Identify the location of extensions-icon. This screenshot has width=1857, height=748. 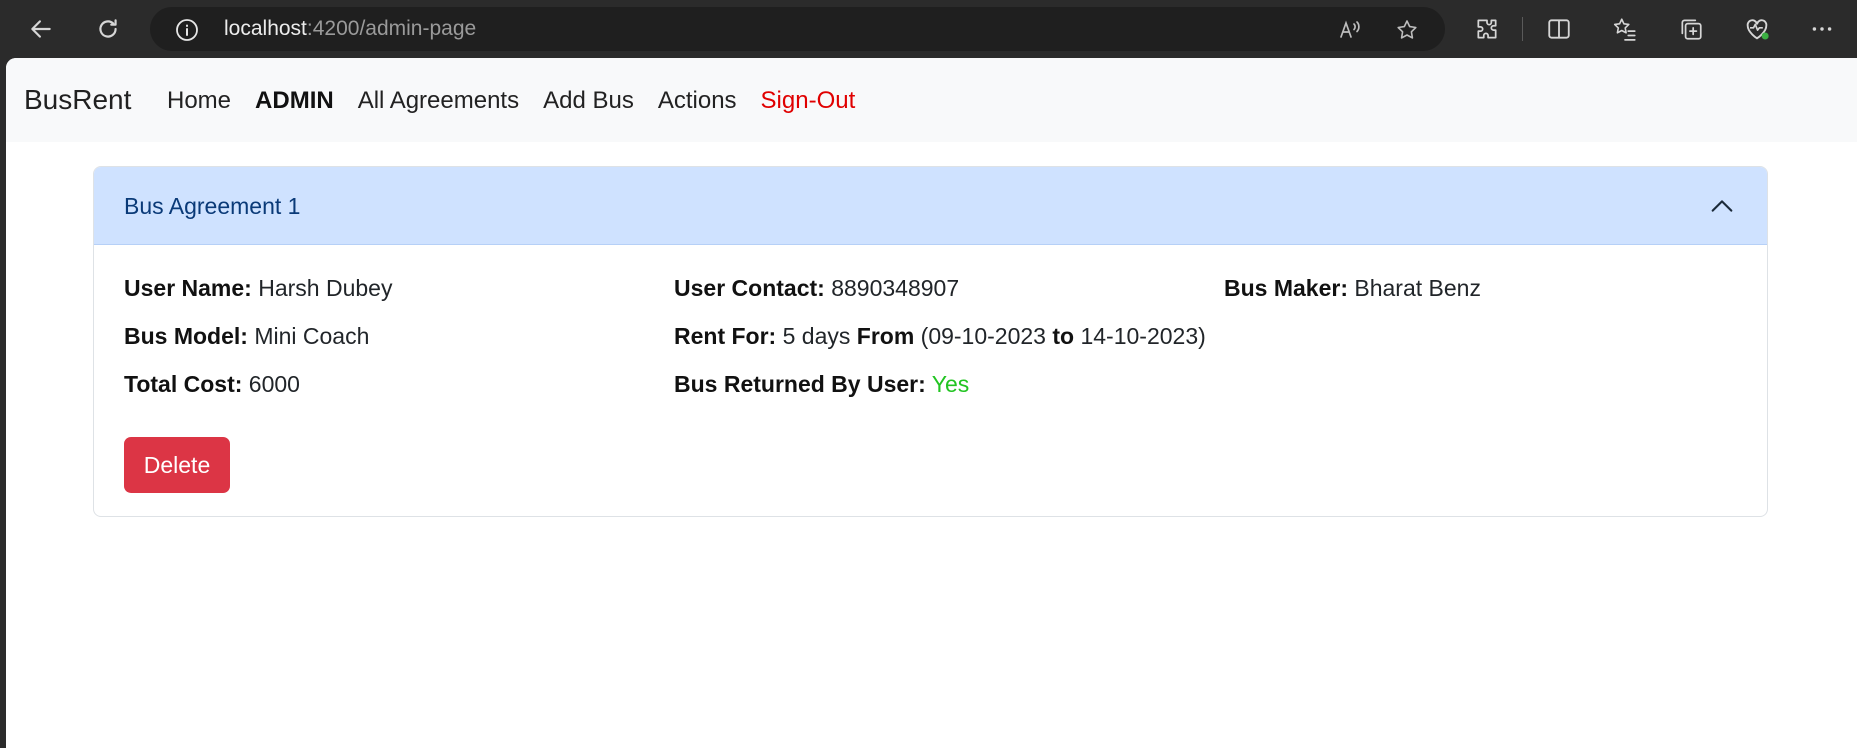
(1487, 29).